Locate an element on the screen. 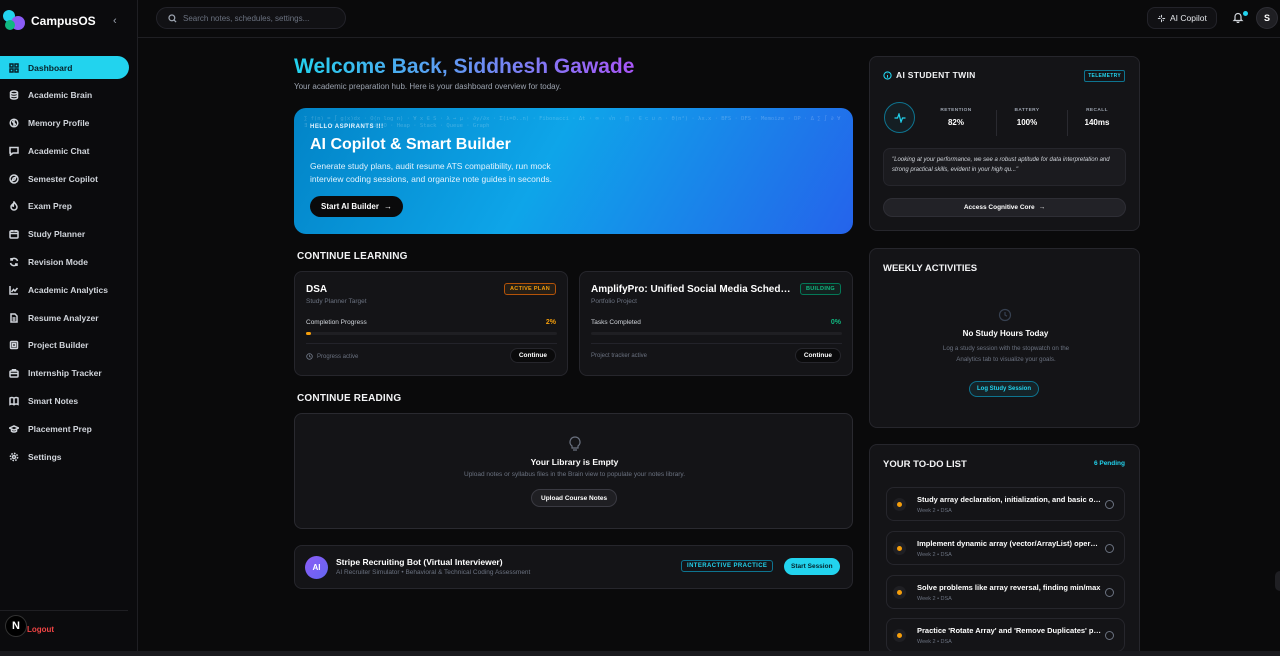  status-badge: BUILDING is located at coordinates (820, 289).